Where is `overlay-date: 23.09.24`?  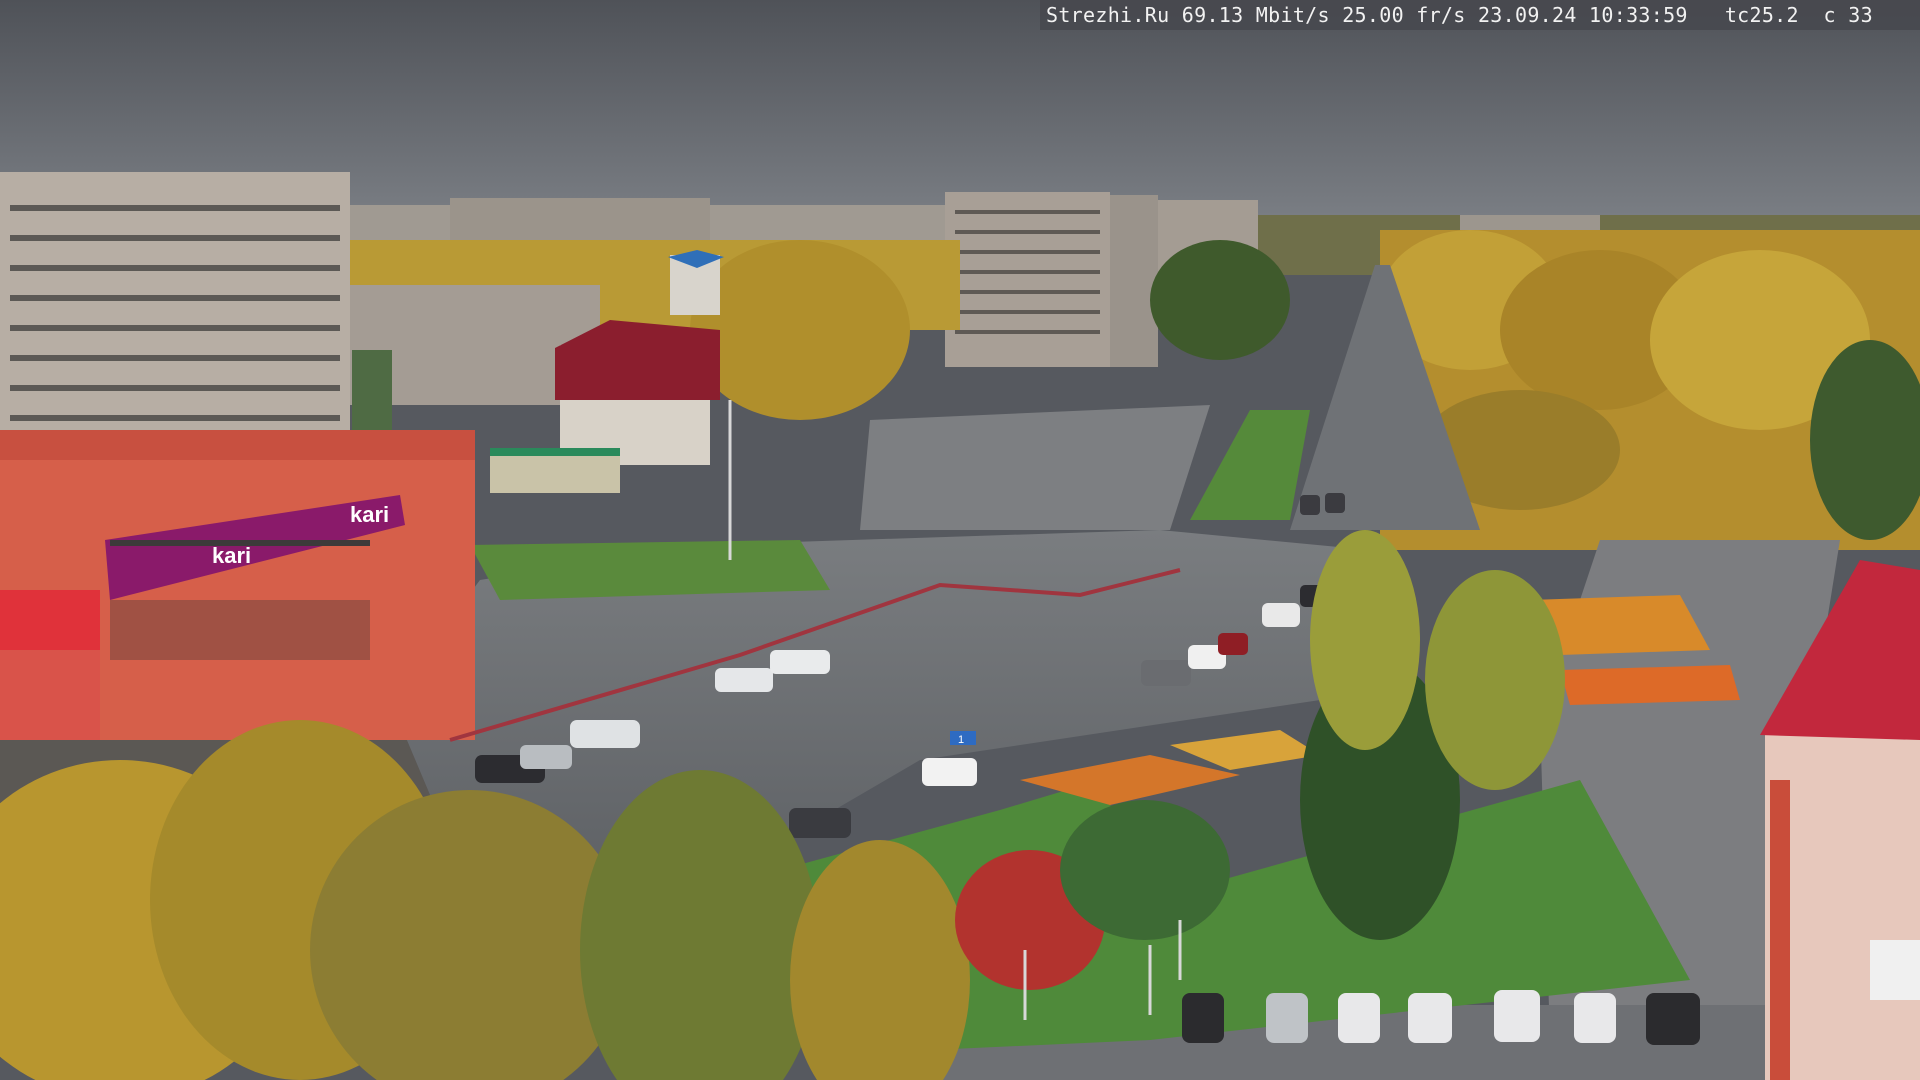 overlay-date: 23.09.24 is located at coordinates (1527, 15).